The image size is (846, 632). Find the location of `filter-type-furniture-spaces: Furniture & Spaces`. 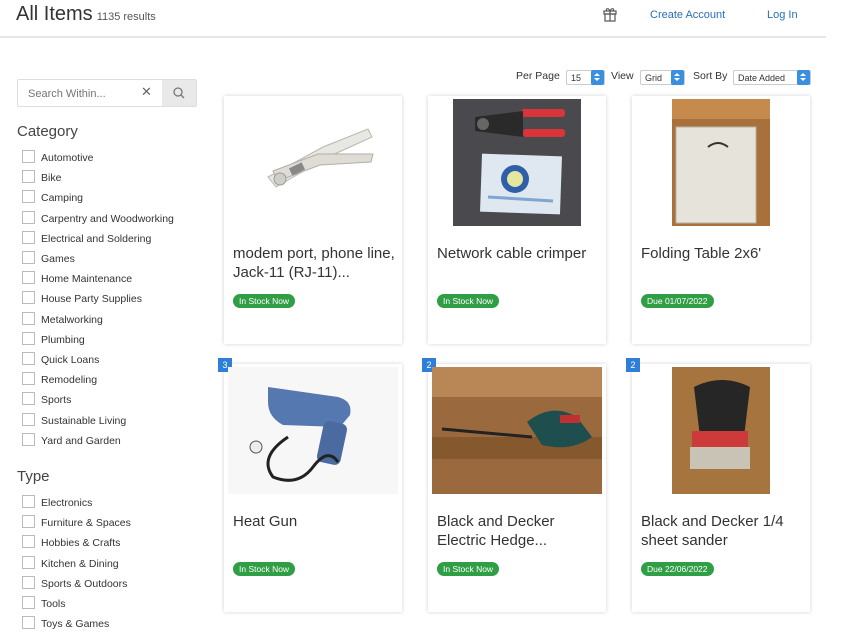

filter-type-furniture-spaces: Furniture & Spaces is located at coordinates (76, 523).